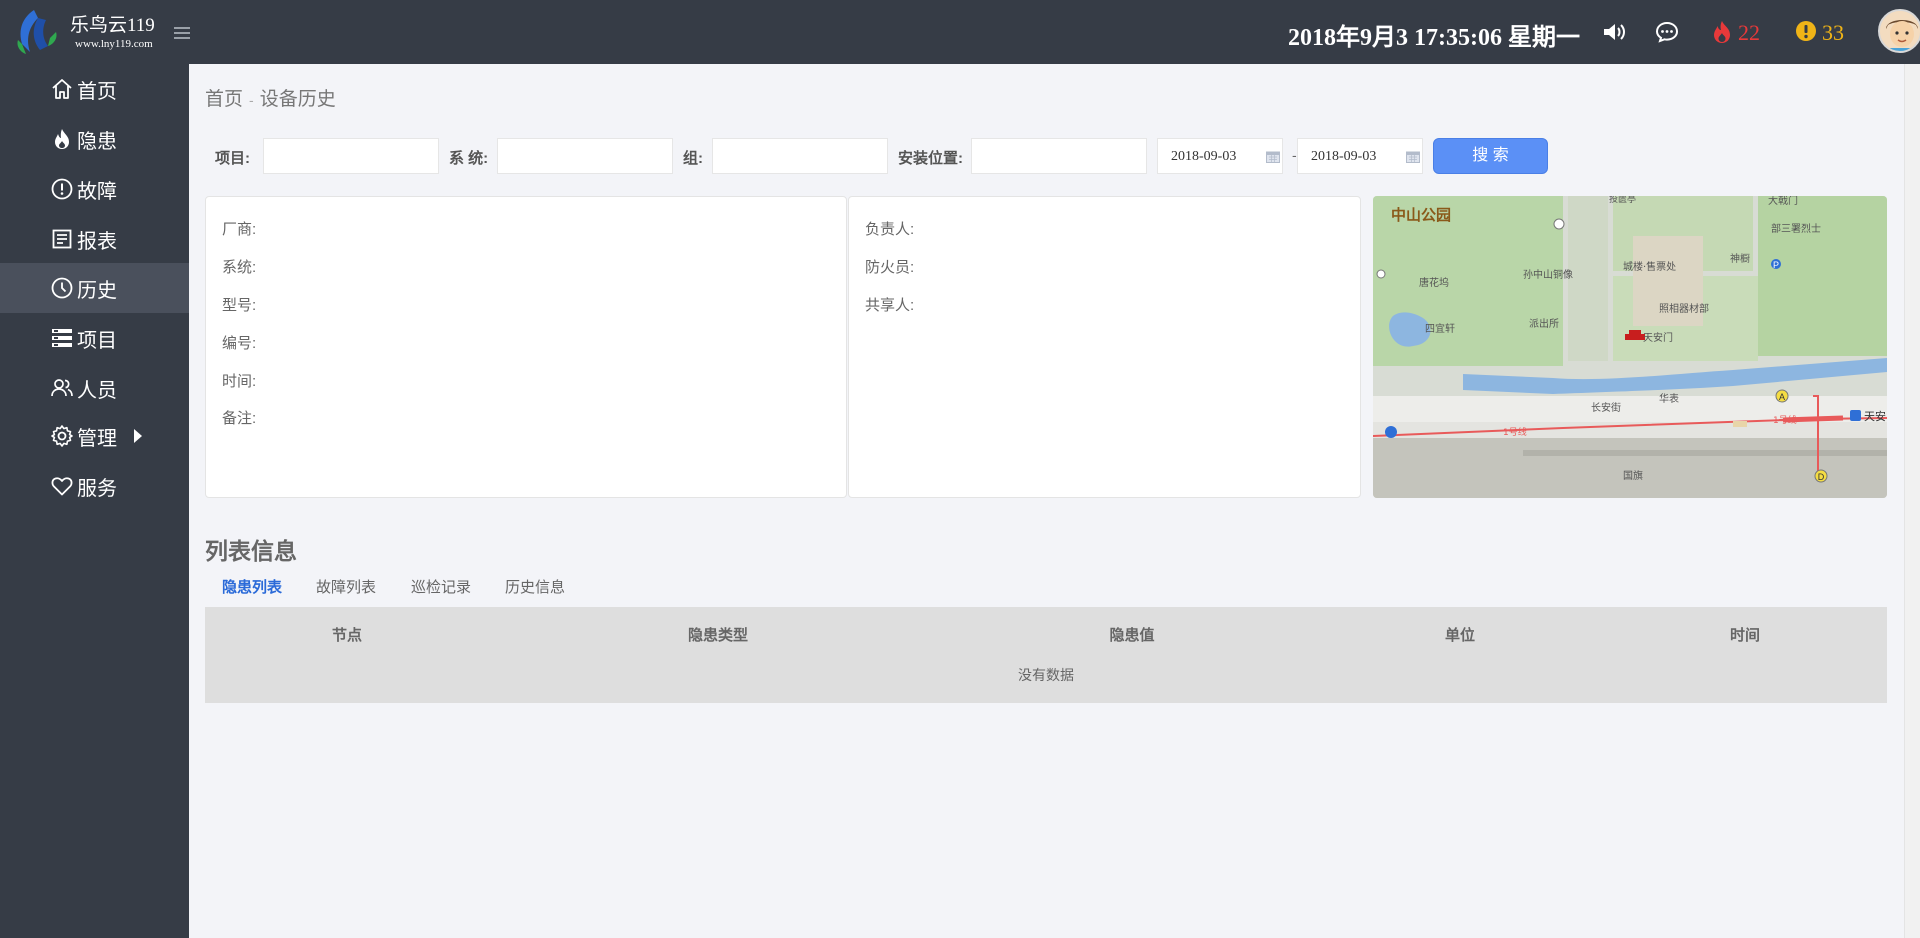 The height and width of the screenshot is (938, 1920). Describe the element at coordinates (1434, 38) in the screenshot. I see `datetime-display: 2018年9月3 17:35:06 星期一` at that location.